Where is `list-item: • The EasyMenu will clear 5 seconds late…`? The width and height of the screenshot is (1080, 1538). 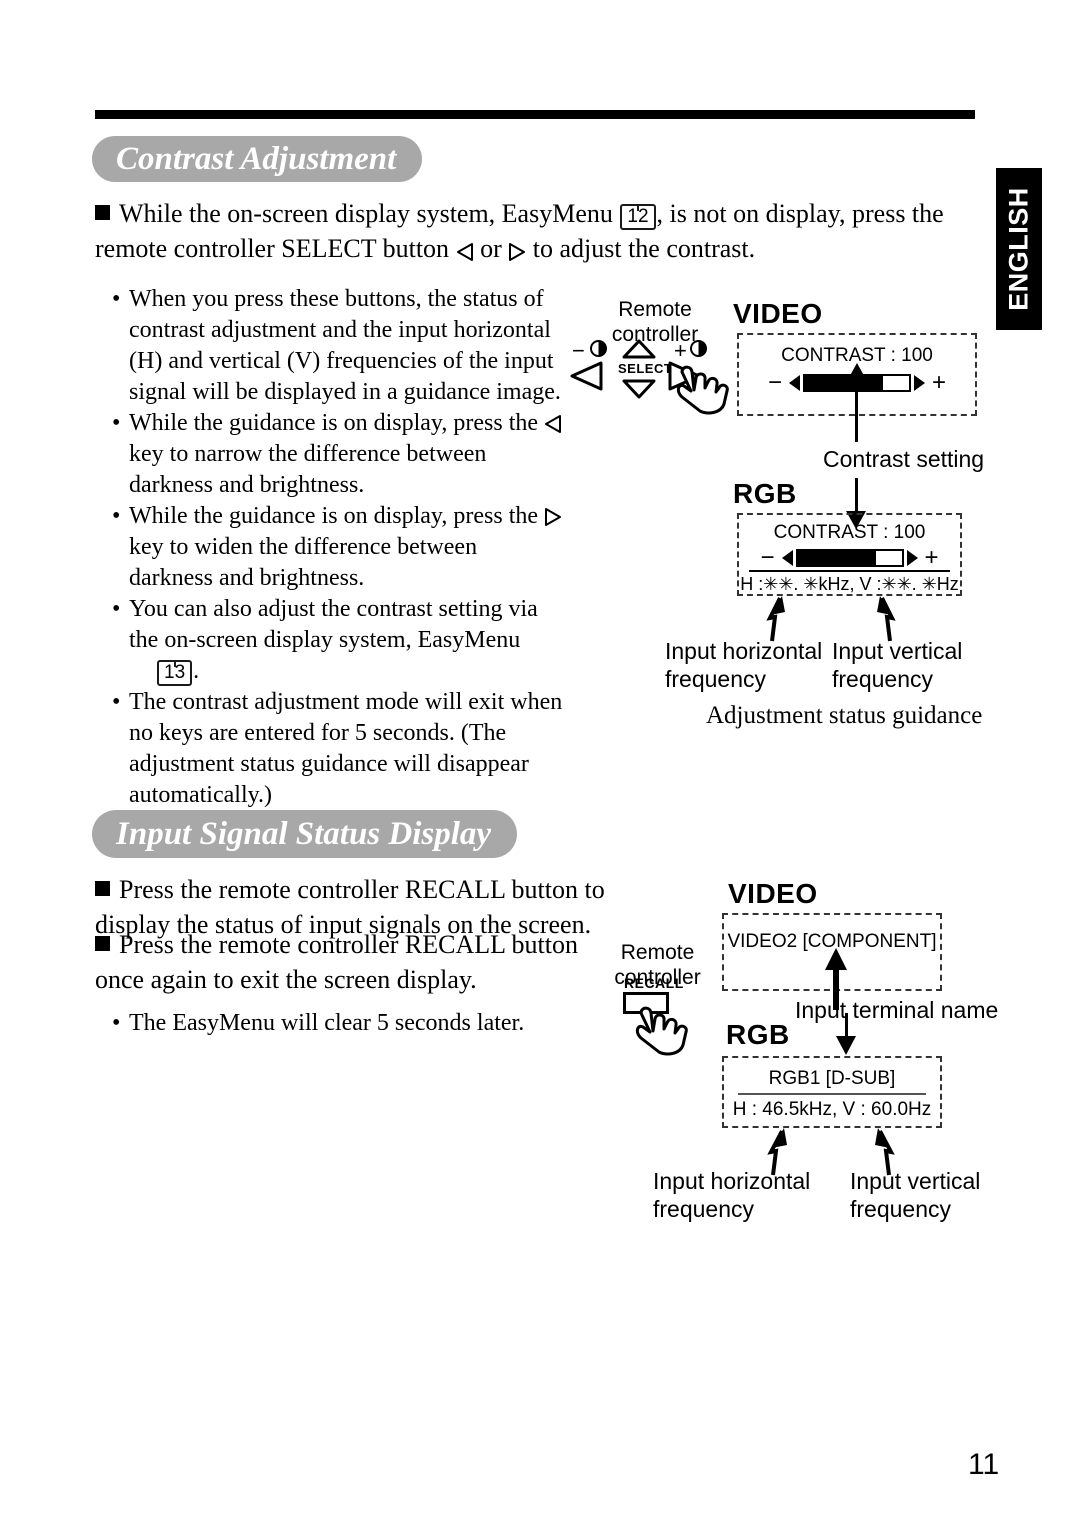 list-item: • The EasyMenu will clear 5 seconds late… is located at coordinates (347, 1023).